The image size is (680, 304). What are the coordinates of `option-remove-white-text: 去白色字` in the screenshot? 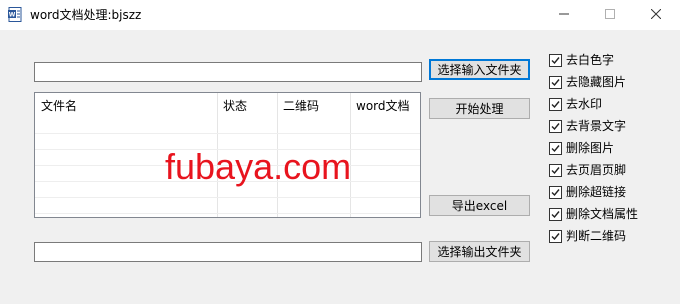 It's located at (581, 60).